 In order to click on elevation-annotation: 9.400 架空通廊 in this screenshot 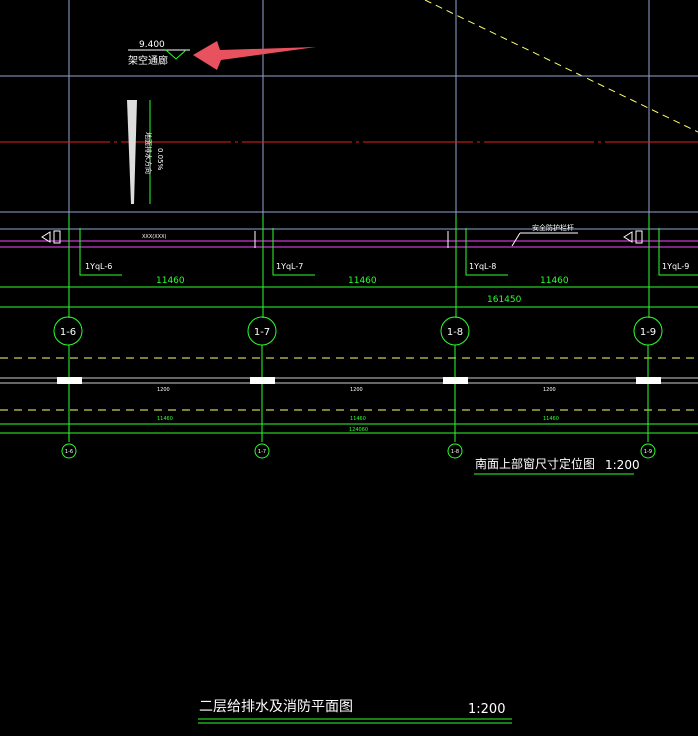, I will do `click(159, 53)`.